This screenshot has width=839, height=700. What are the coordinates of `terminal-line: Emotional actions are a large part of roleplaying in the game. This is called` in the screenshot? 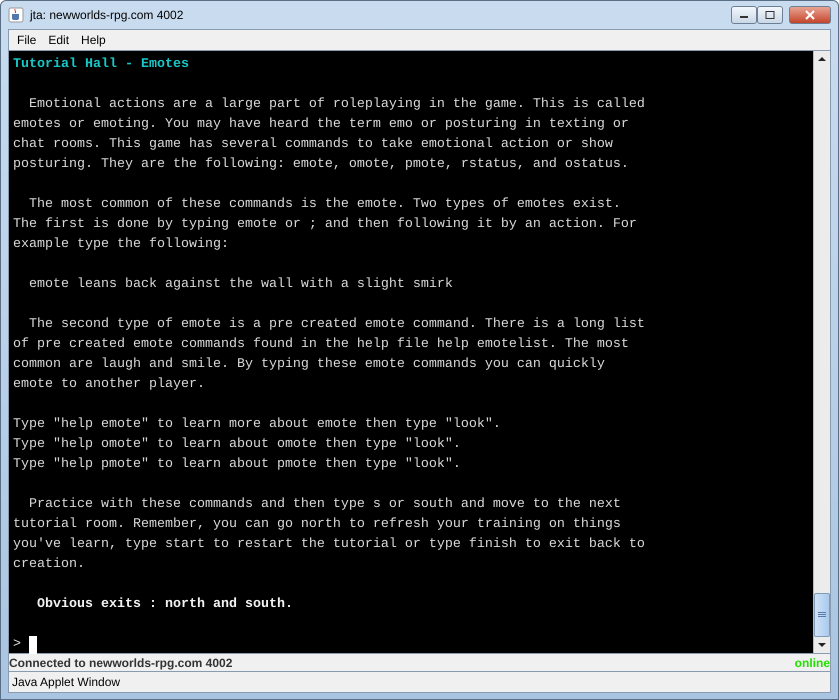 It's located at (337, 105).